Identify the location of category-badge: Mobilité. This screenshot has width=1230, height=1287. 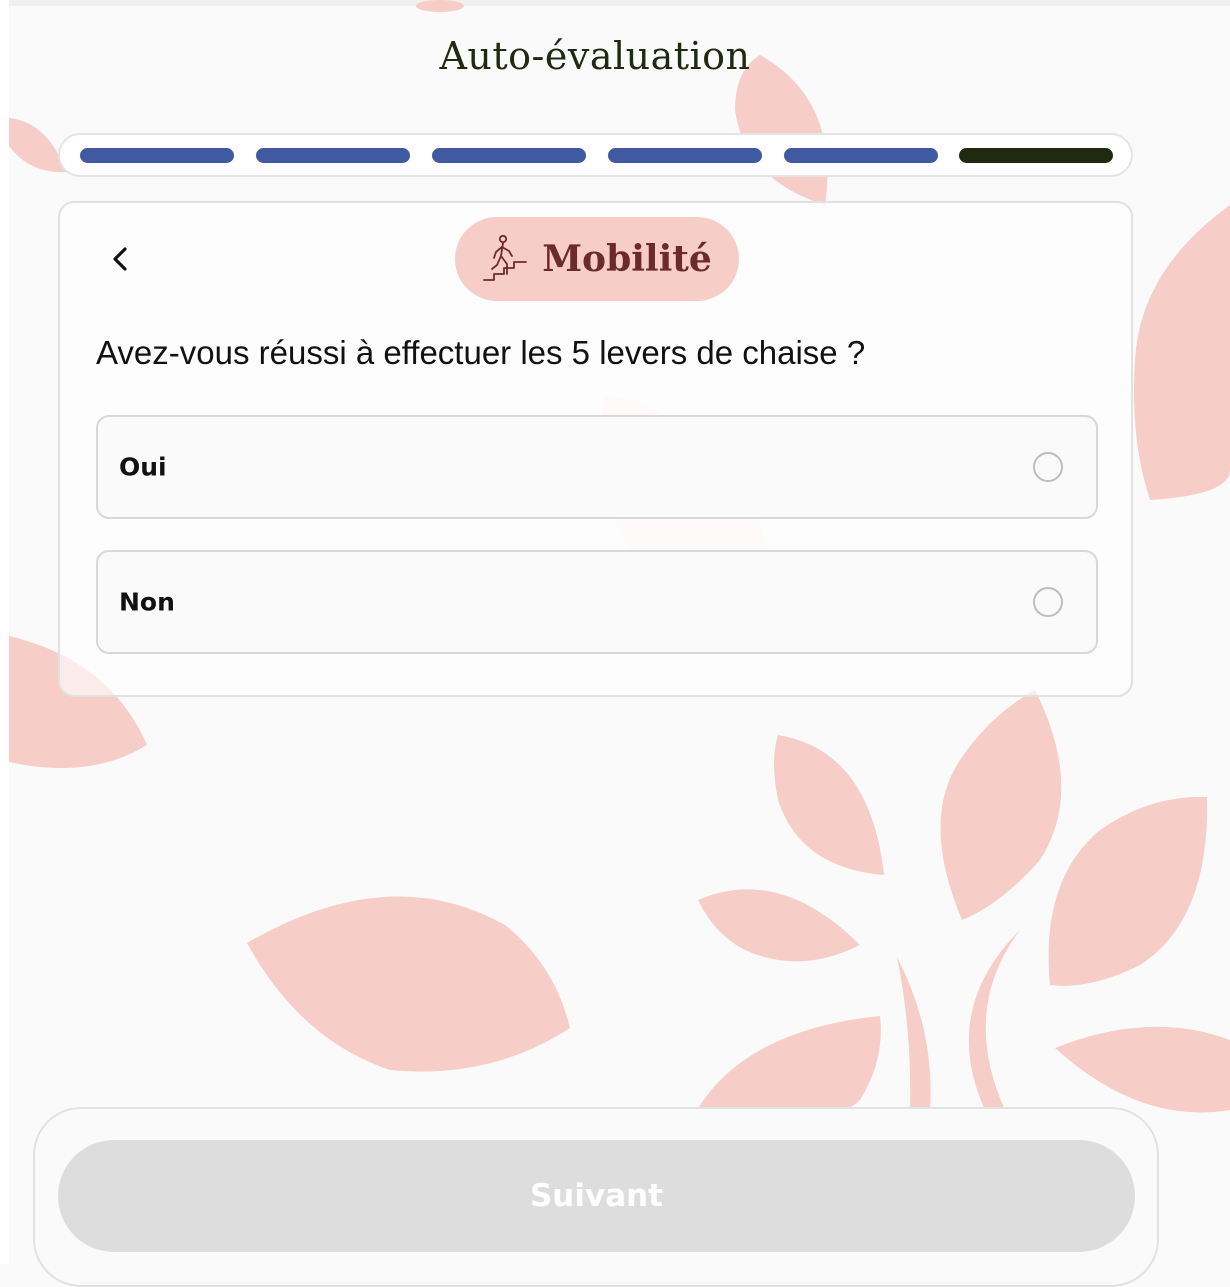
(597, 259).